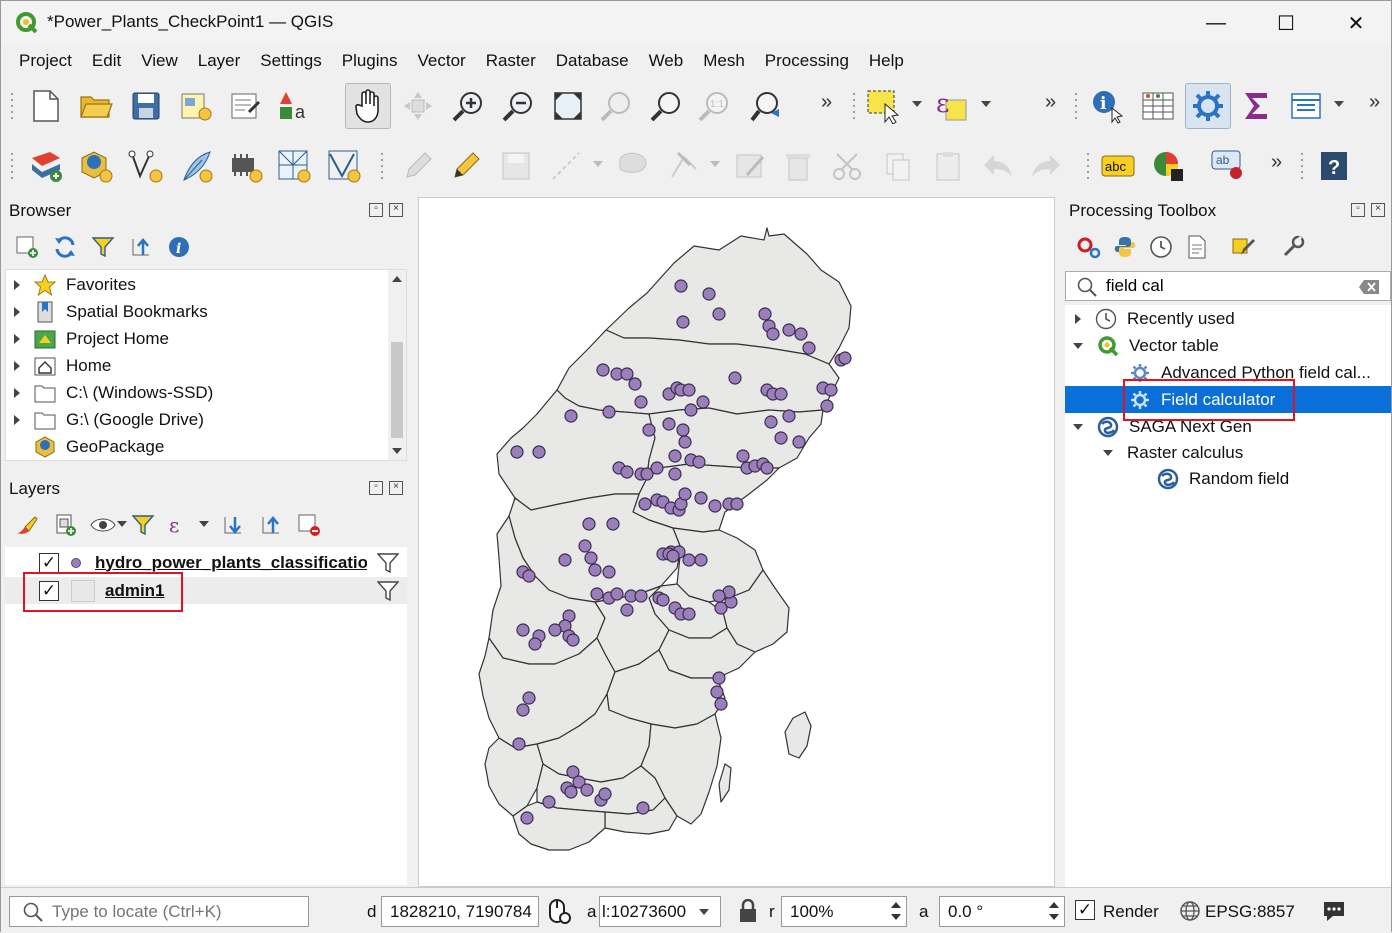 The height and width of the screenshot is (933, 1392). Describe the element at coordinates (715, 164) in the screenshot. I see `vertex-dropdown-icon` at that location.